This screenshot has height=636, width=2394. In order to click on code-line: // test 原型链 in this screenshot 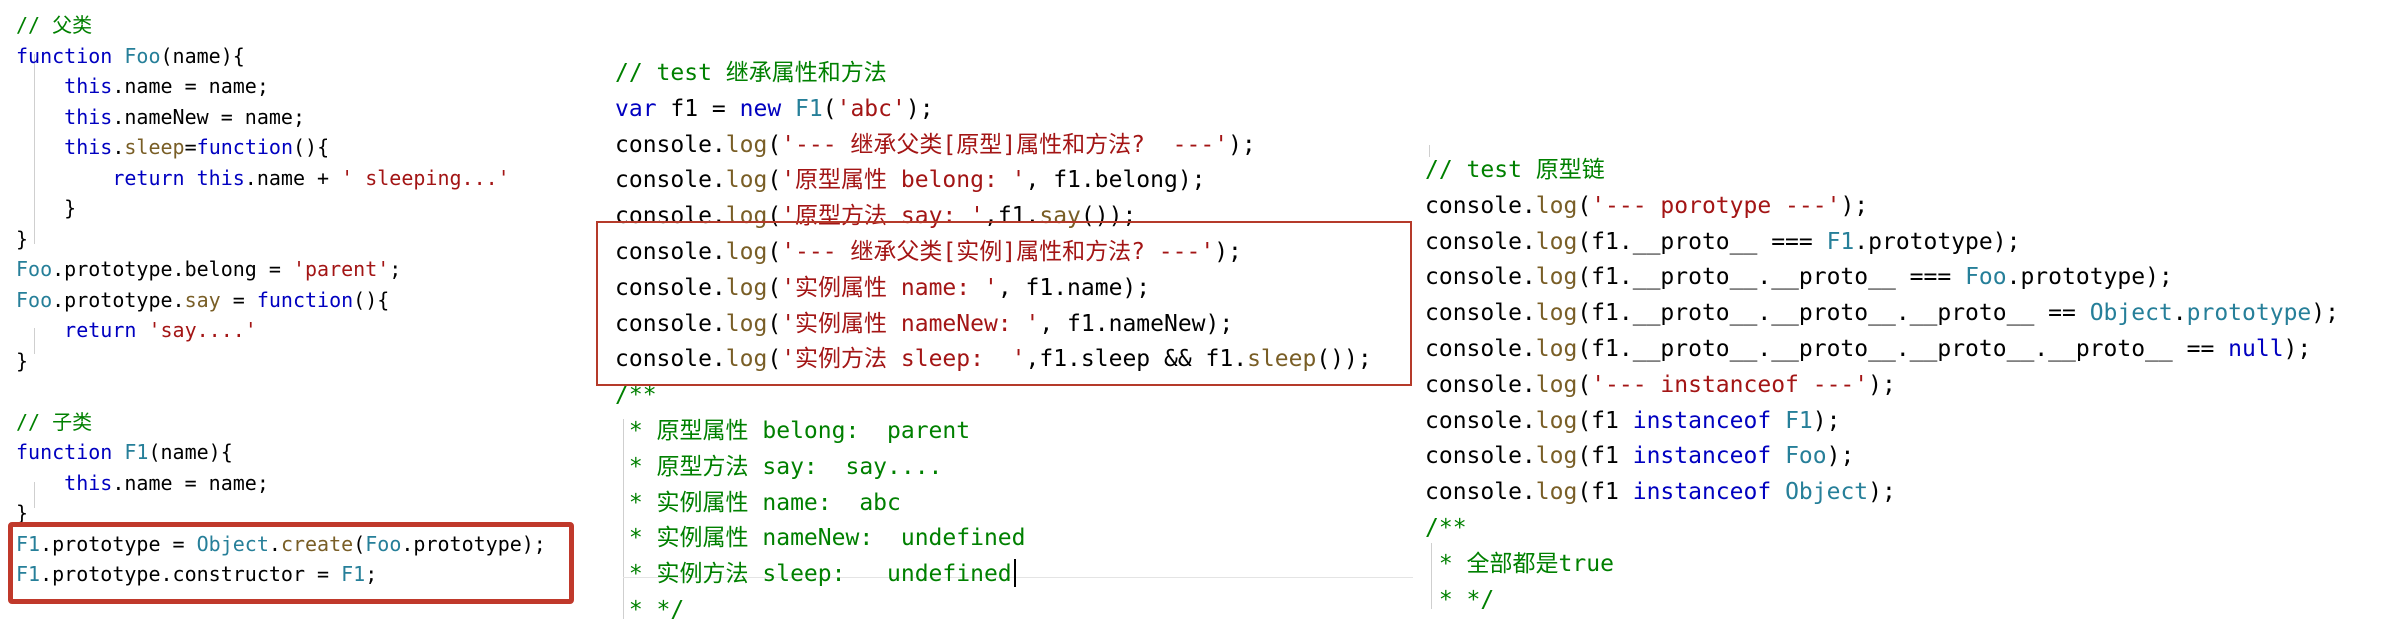, I will do `click(1515, 171)`.